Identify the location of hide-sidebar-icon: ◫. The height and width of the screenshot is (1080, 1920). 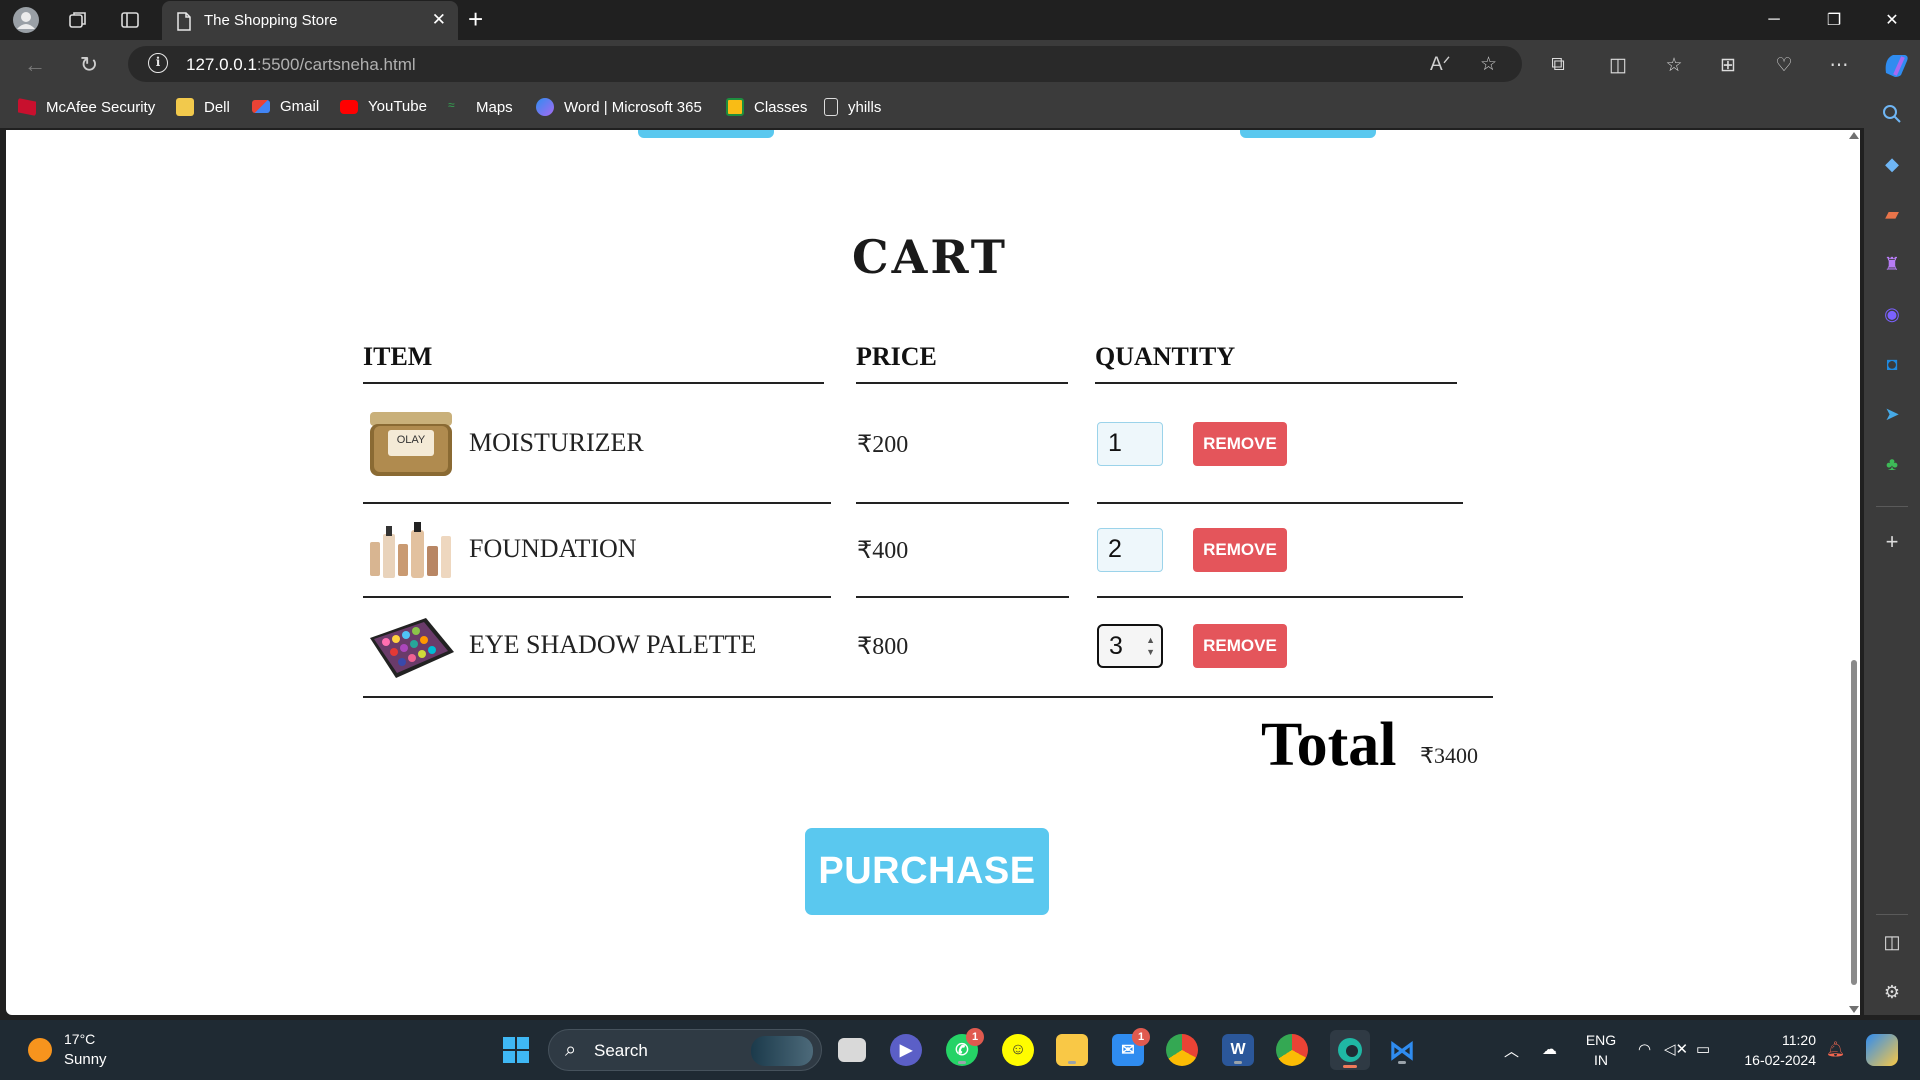
(1892, 942).